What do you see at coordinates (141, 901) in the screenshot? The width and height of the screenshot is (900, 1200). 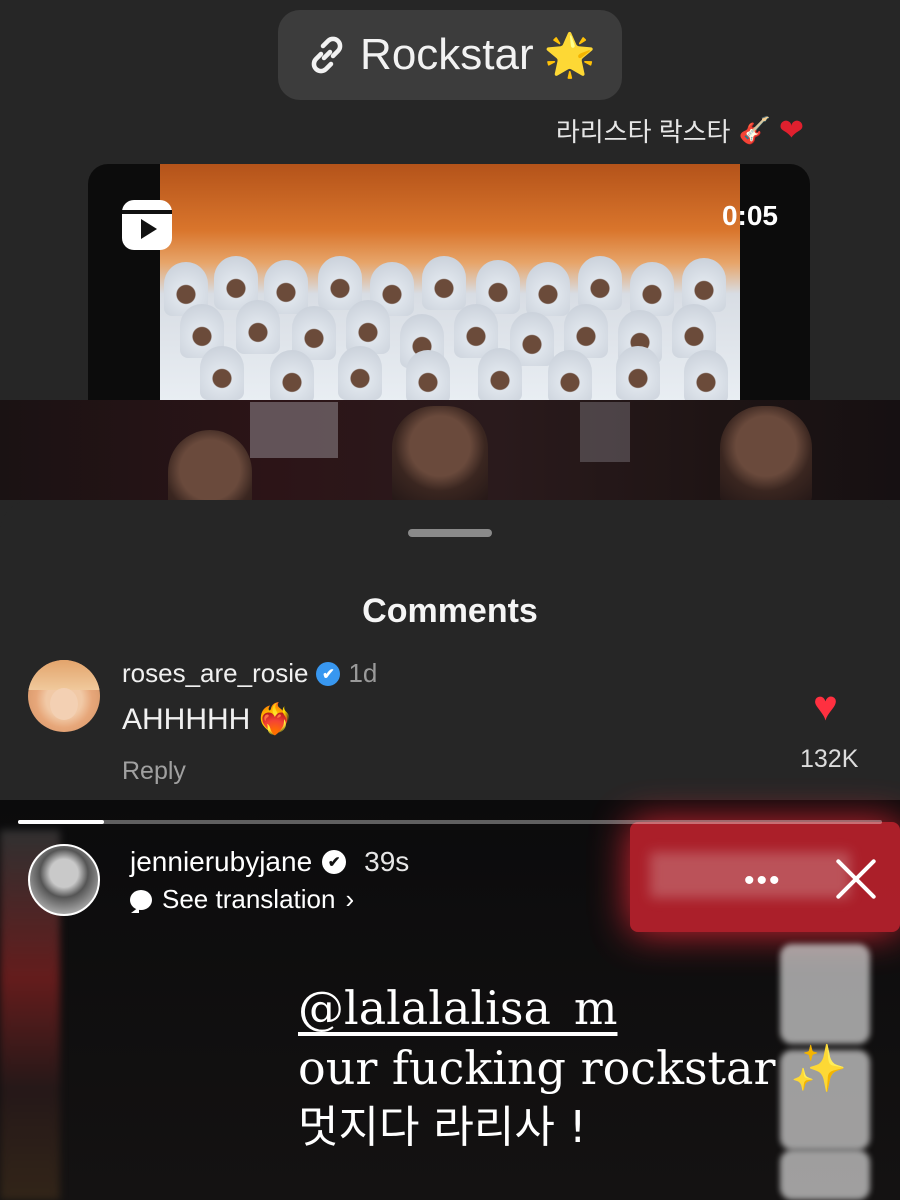 I see `speech-bubble-icon` at bounding box center [141, 901].